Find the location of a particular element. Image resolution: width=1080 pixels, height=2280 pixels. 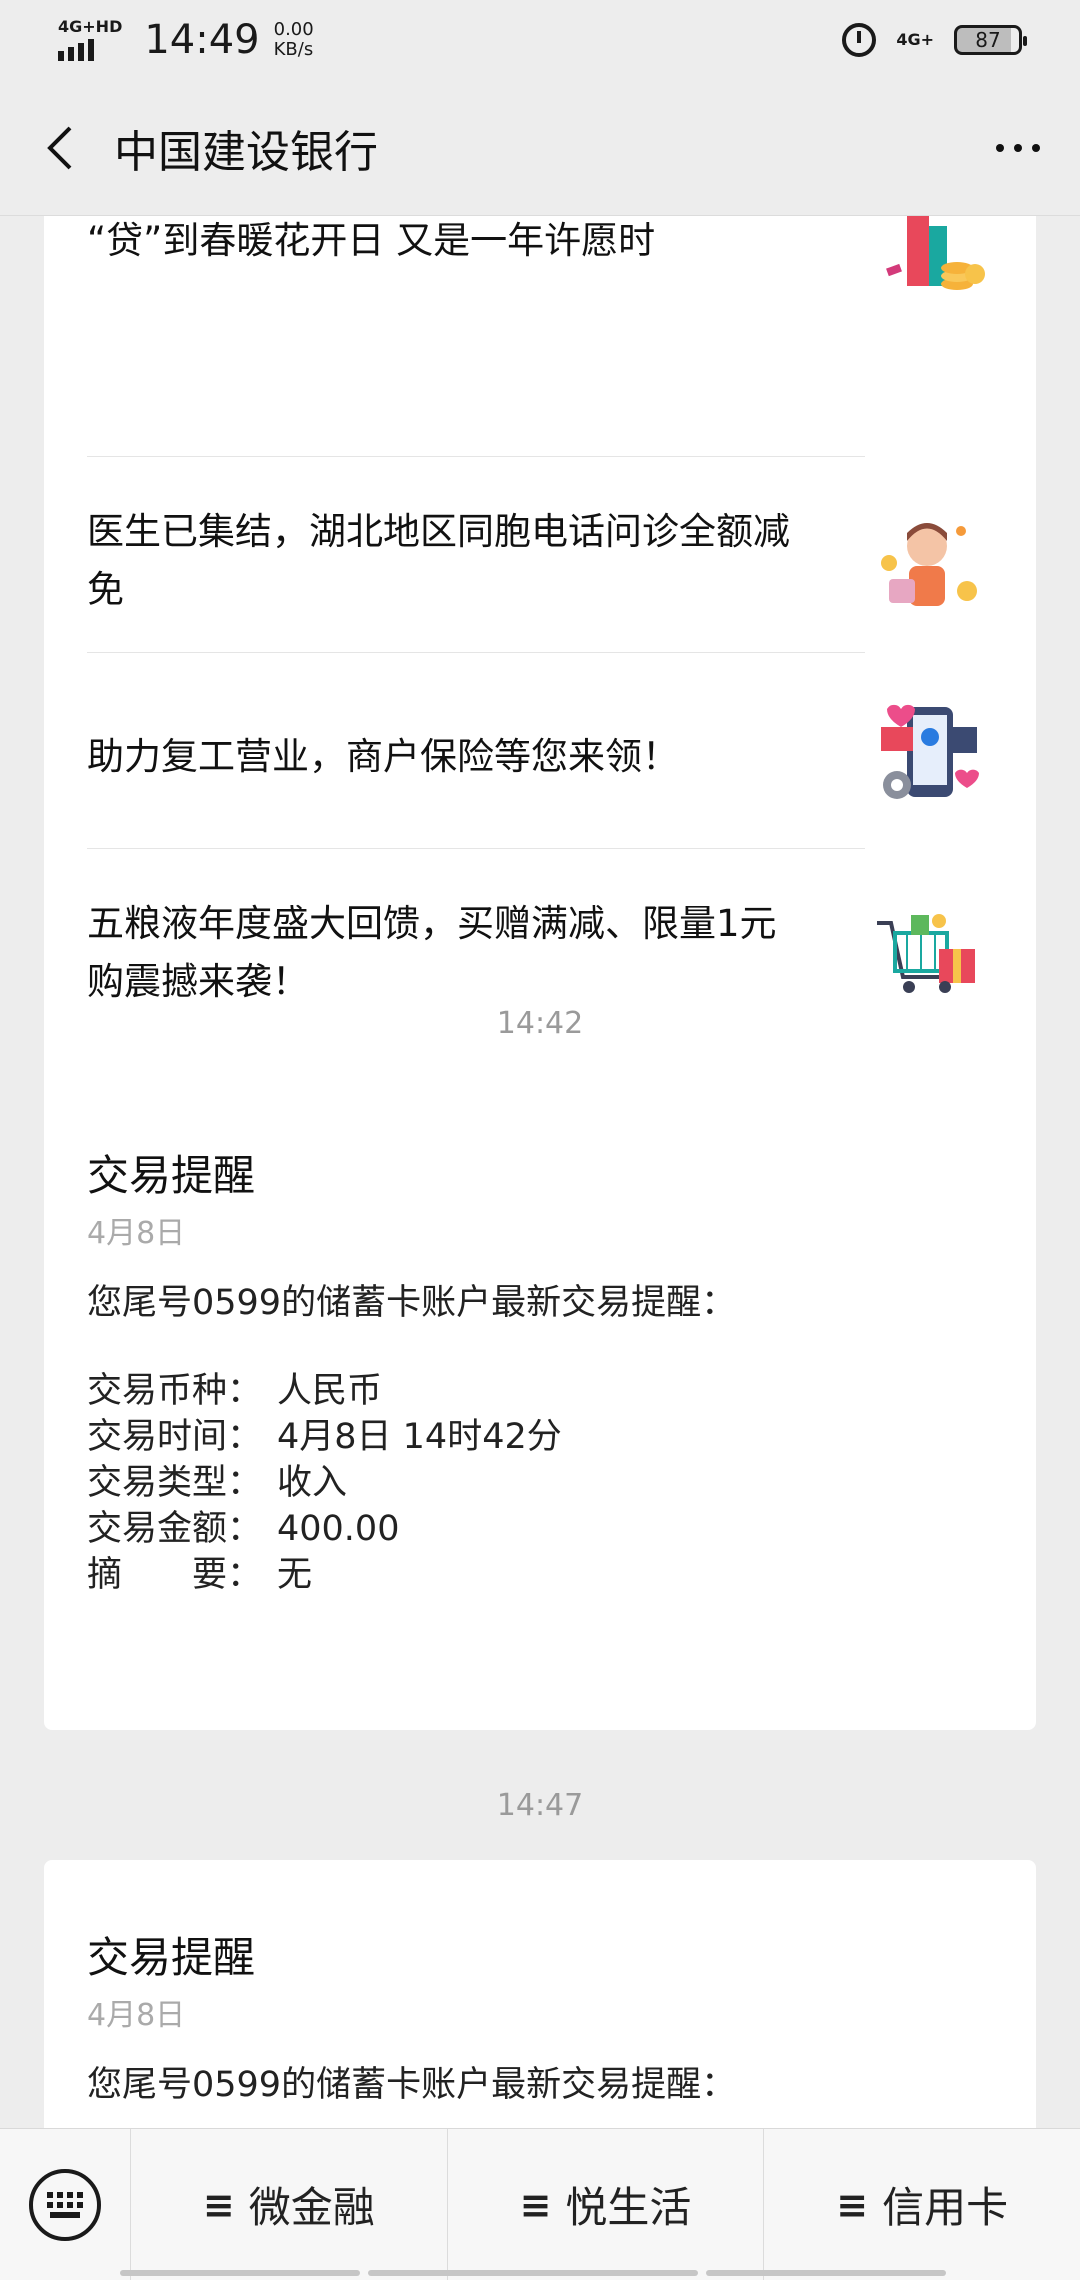

detail-key: 交易类型： is located at coordinates (175, 1483).